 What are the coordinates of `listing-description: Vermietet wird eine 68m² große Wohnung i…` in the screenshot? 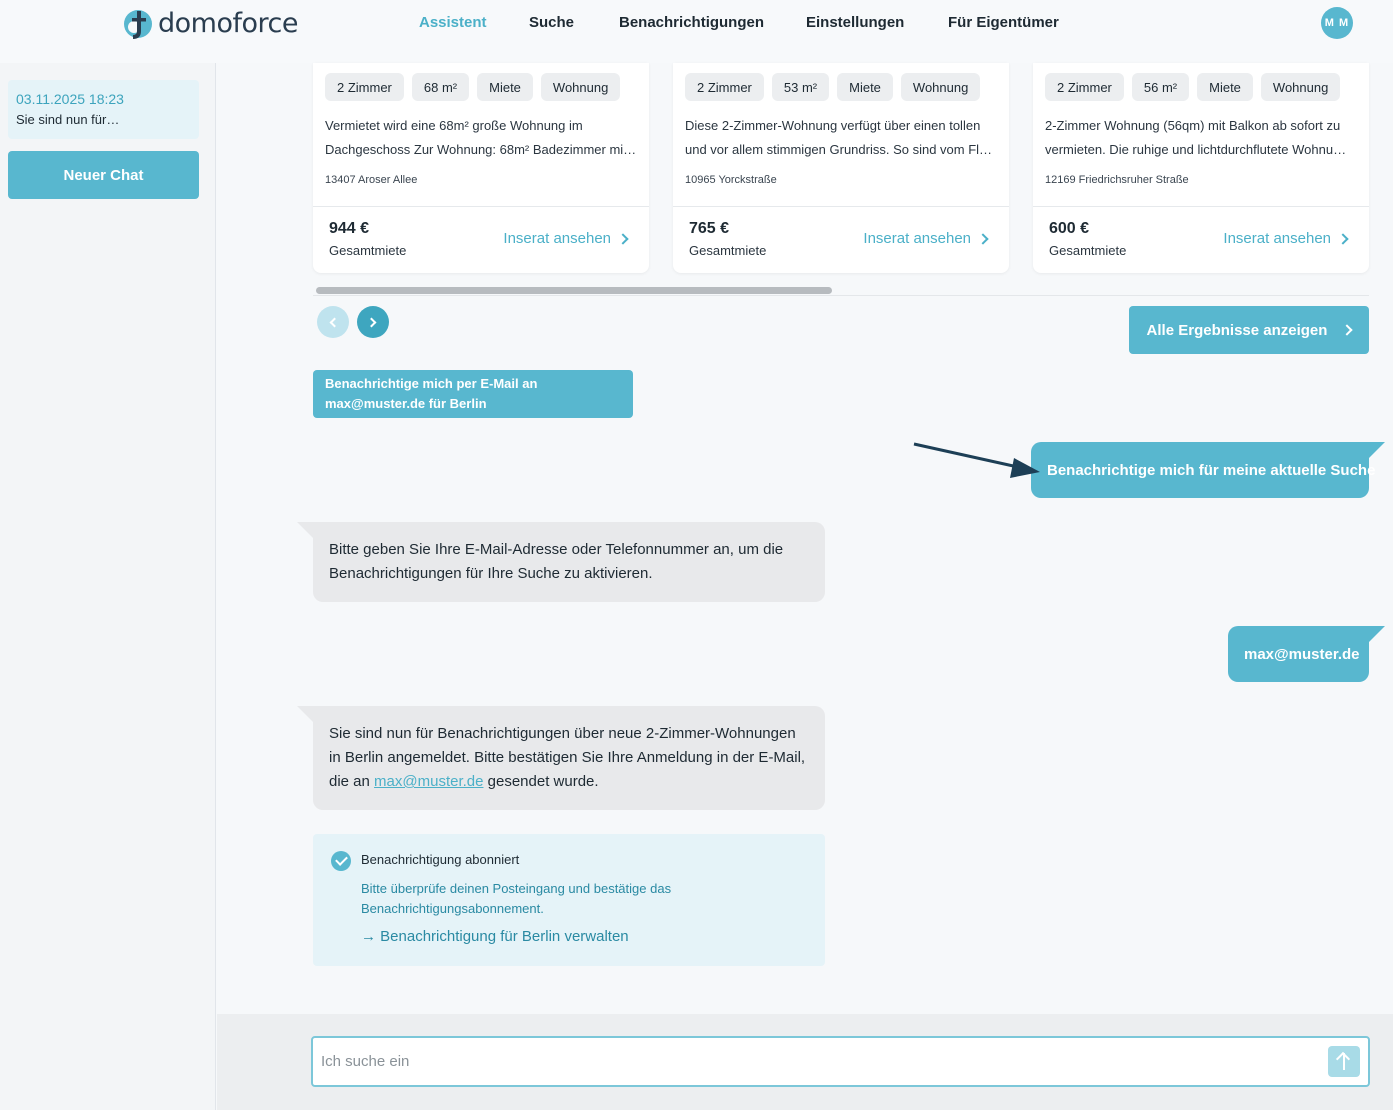 It's located at (482, 138).